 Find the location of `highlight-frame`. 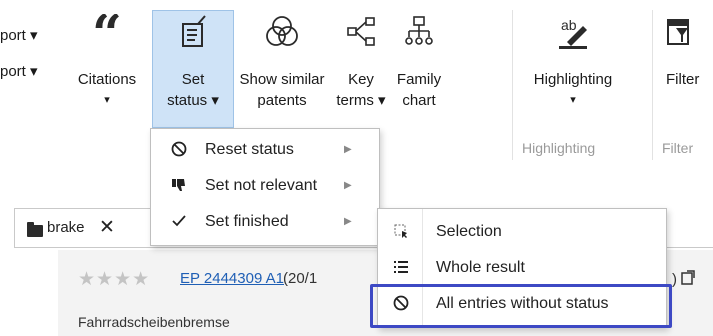

highlight-frame is located at coordinates (521, 306).